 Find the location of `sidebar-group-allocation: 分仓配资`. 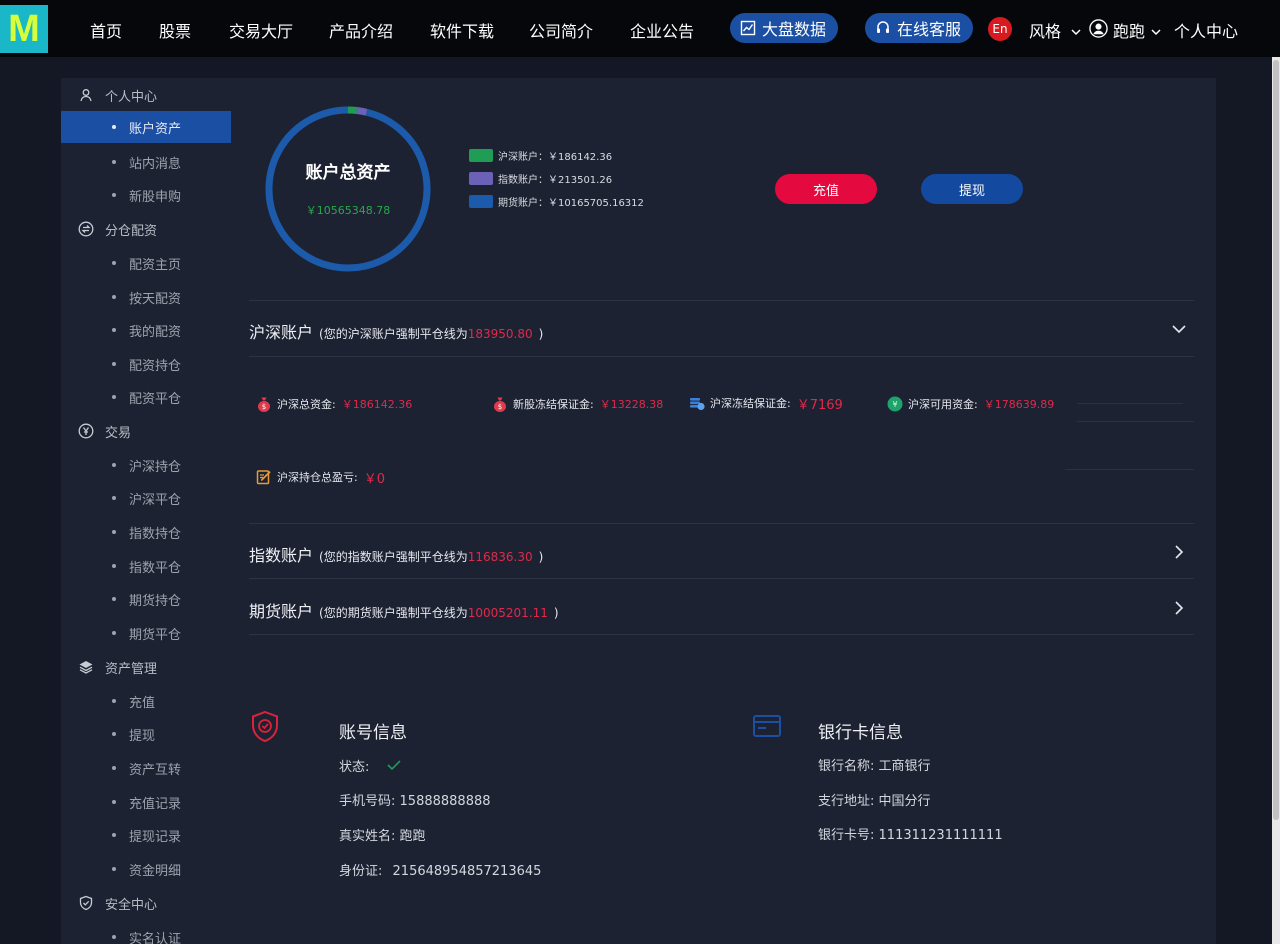

sidebar-group-allocation: 分仓配资 is located at coordinates (146, 229).